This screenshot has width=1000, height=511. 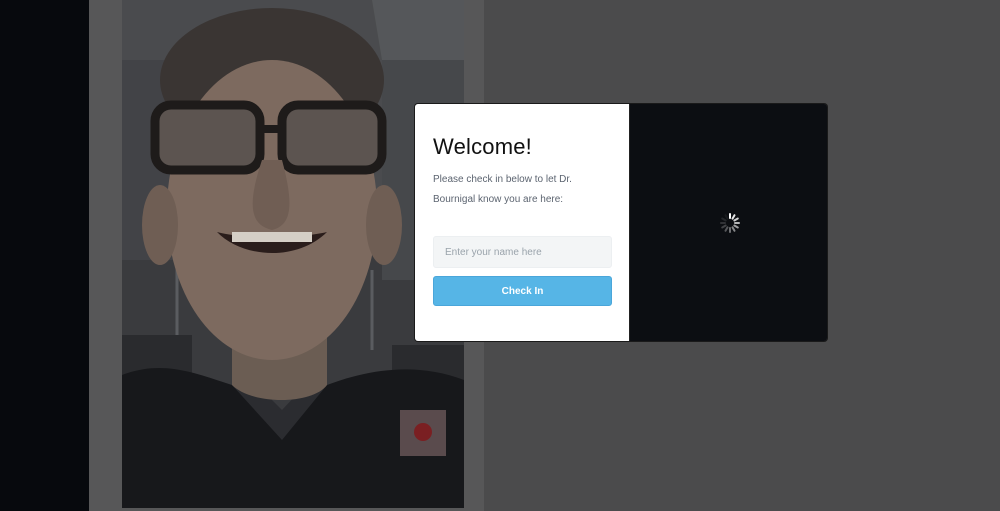 What do you see at coordinates (44, 255) in the screenshot?
I see `left-dark-strip` at bounding box center [44, 255].